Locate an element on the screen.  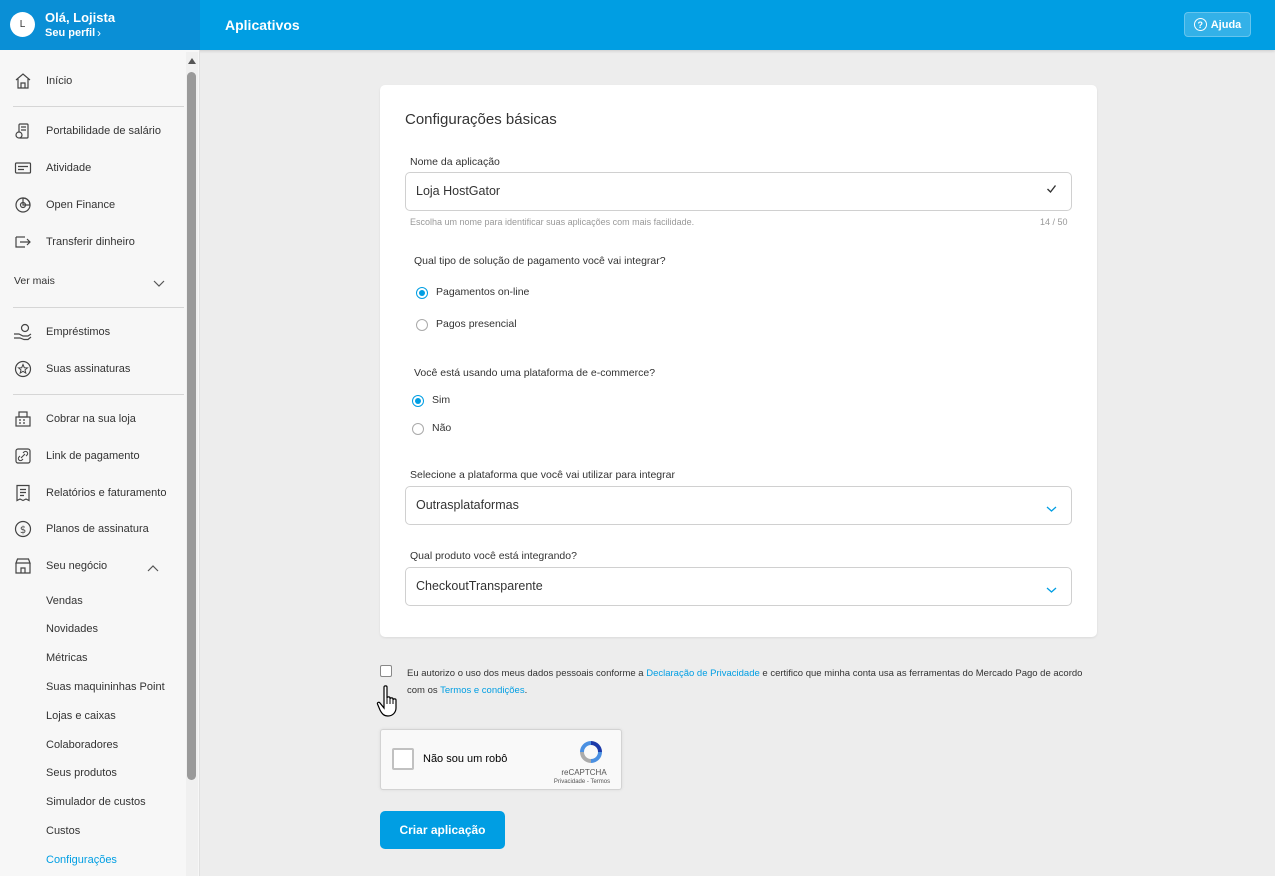
scroll-up-arrow-icon is located at coordinates (192, 61).